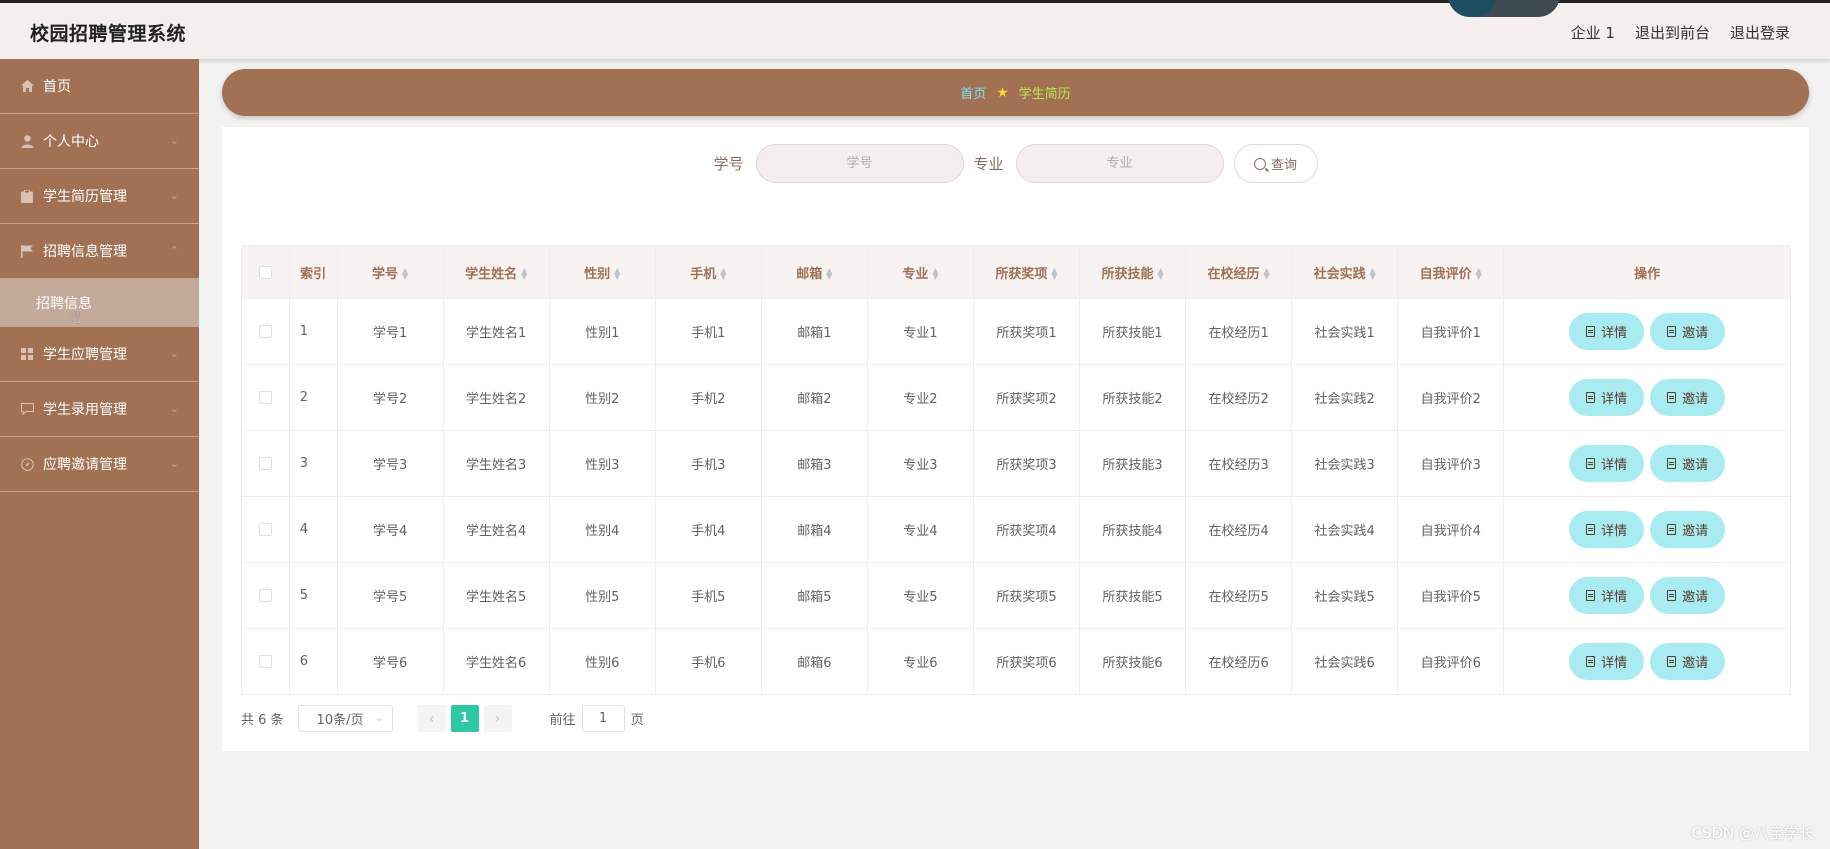  Describe the element at coordinates (99, 409) in the screenshot. I see `sidebar-item-hiring-management: 学生录用管理 ⌄` at that location.